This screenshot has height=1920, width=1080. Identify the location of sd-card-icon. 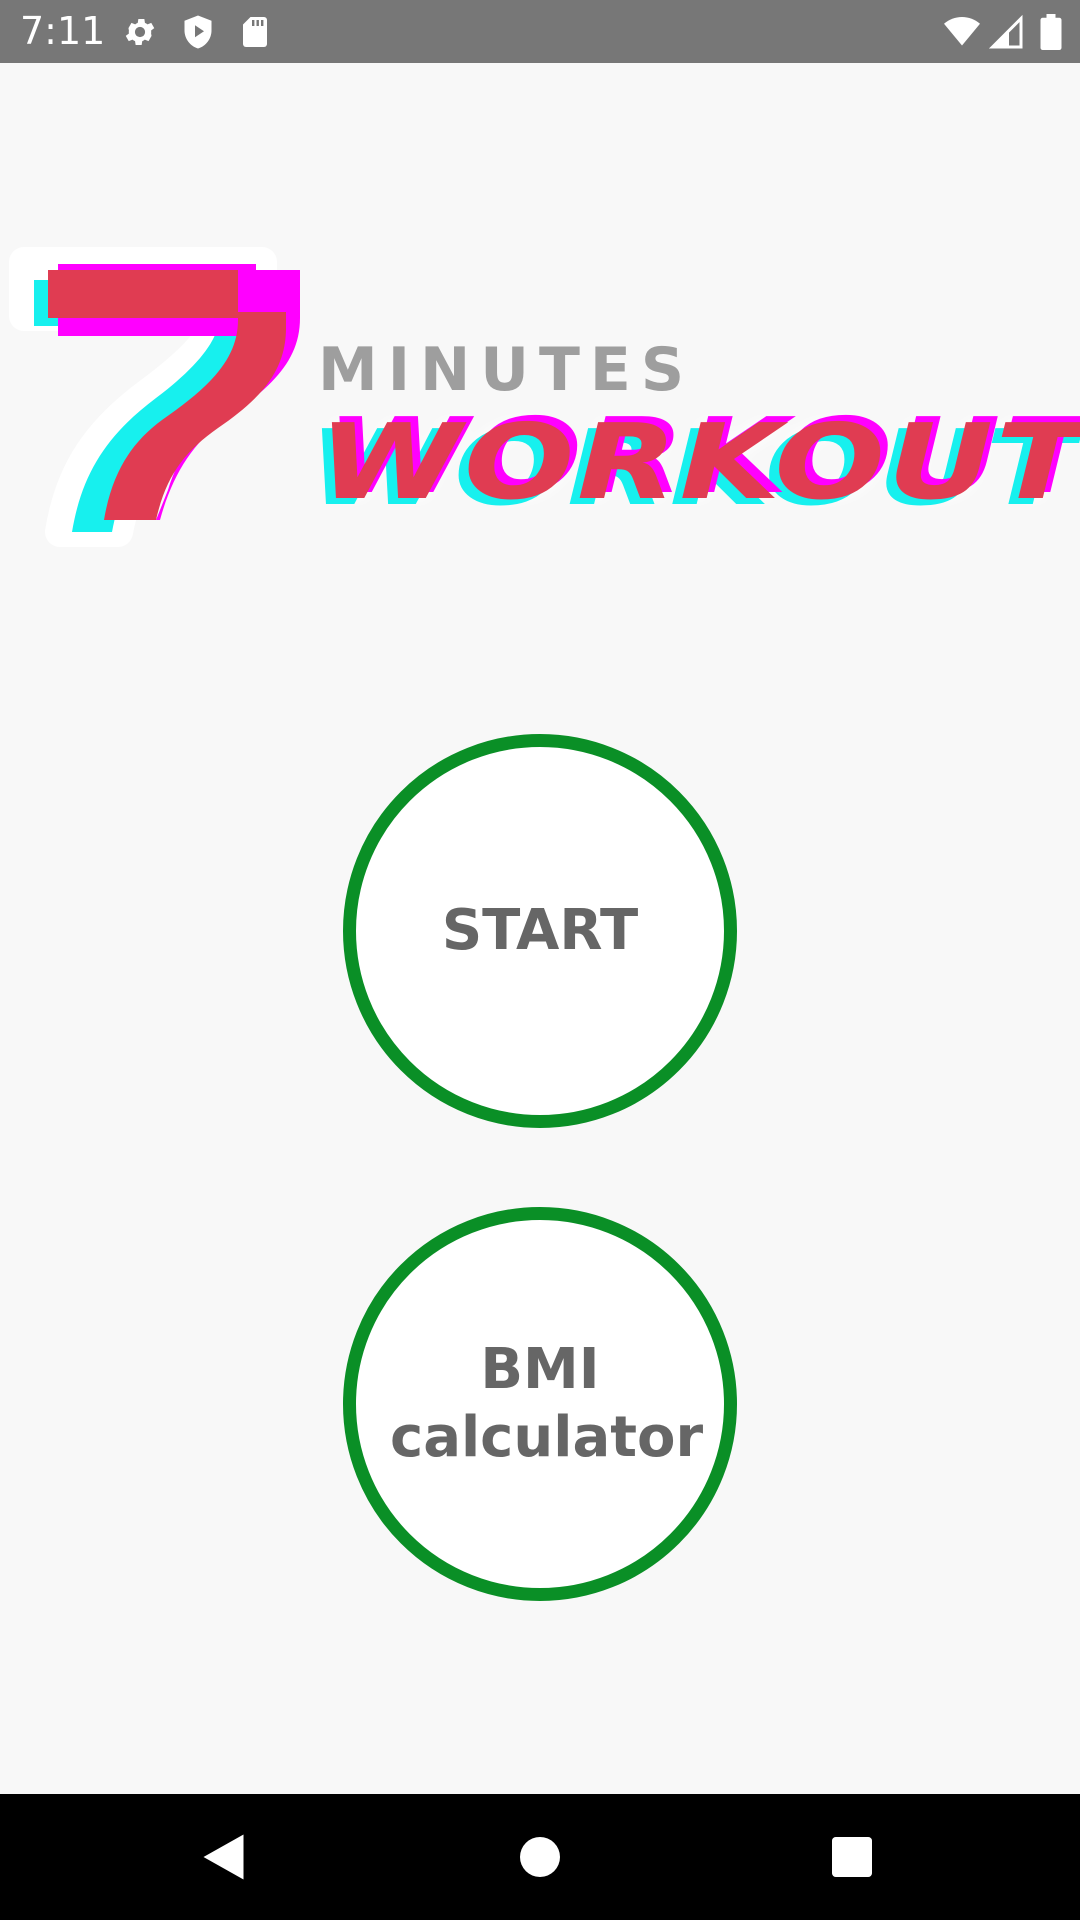
(255, 32).